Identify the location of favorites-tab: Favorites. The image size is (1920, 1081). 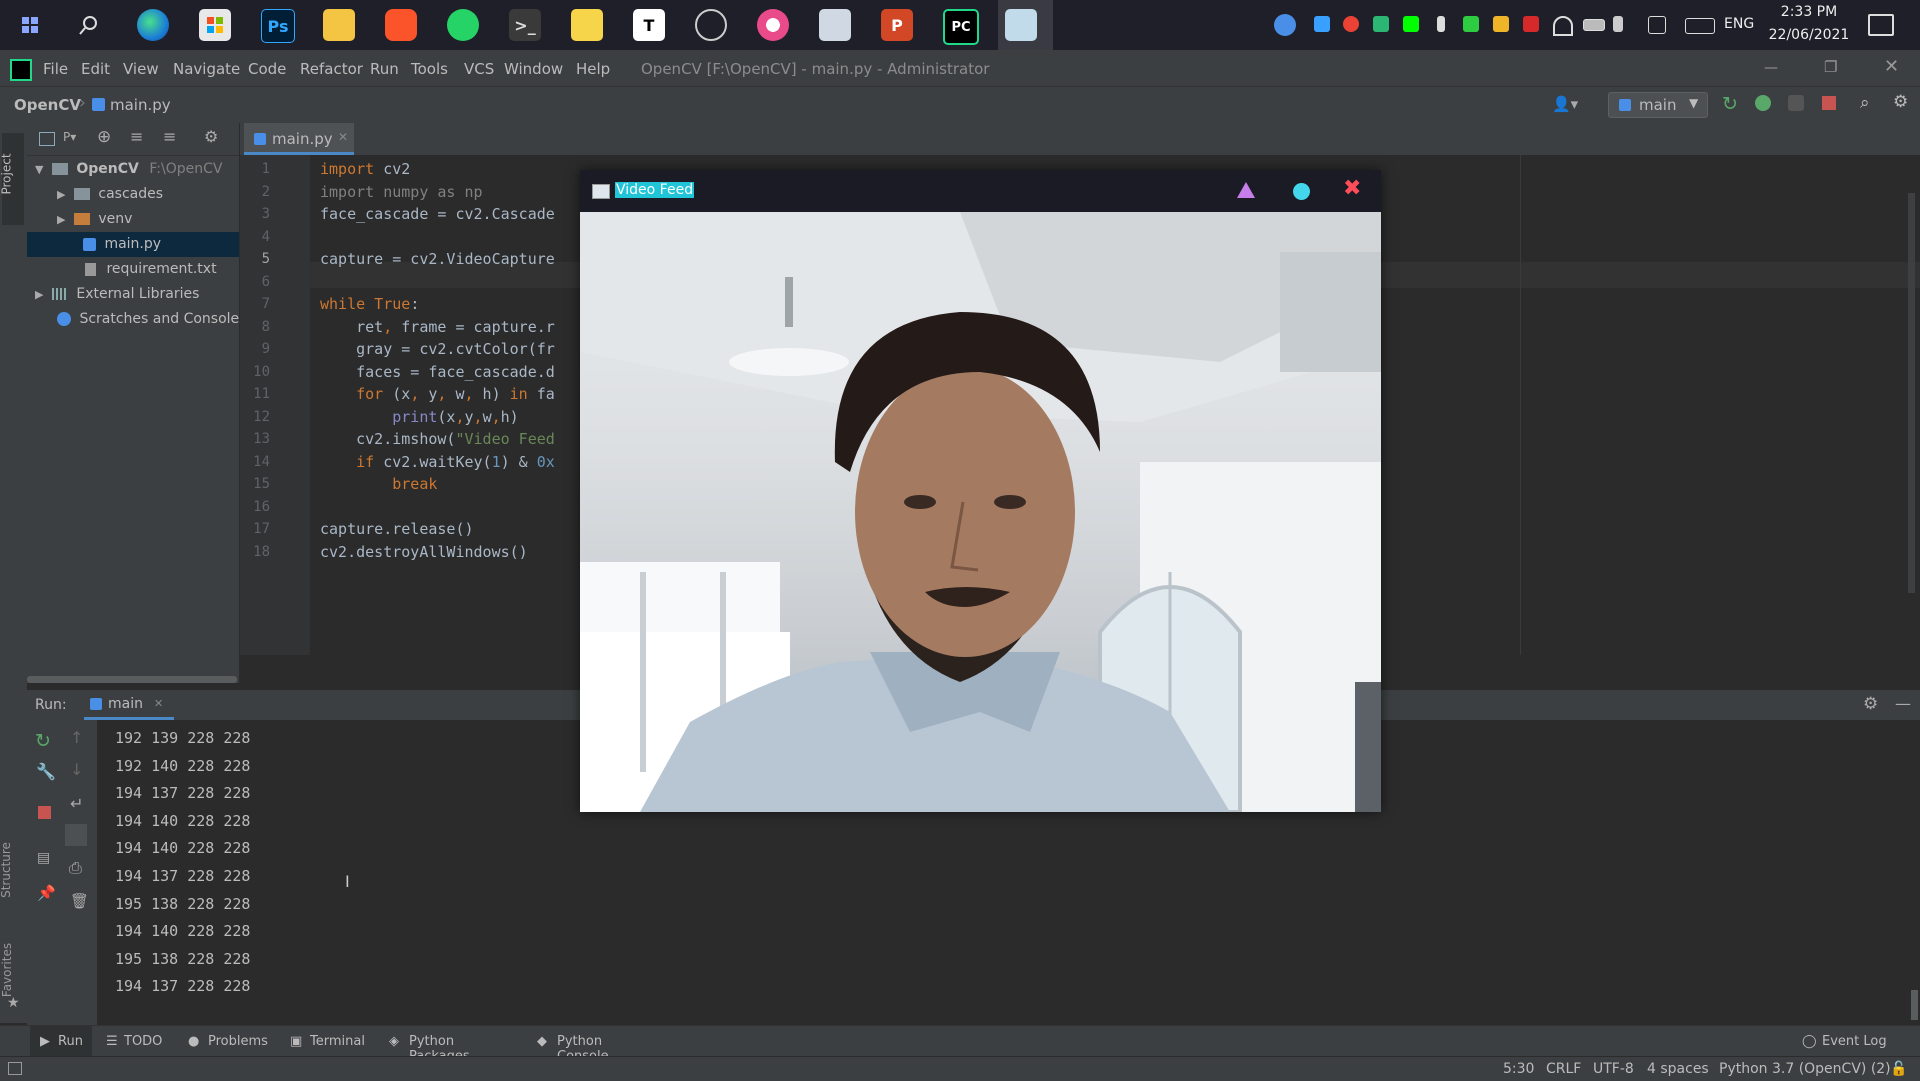
(7, 970).